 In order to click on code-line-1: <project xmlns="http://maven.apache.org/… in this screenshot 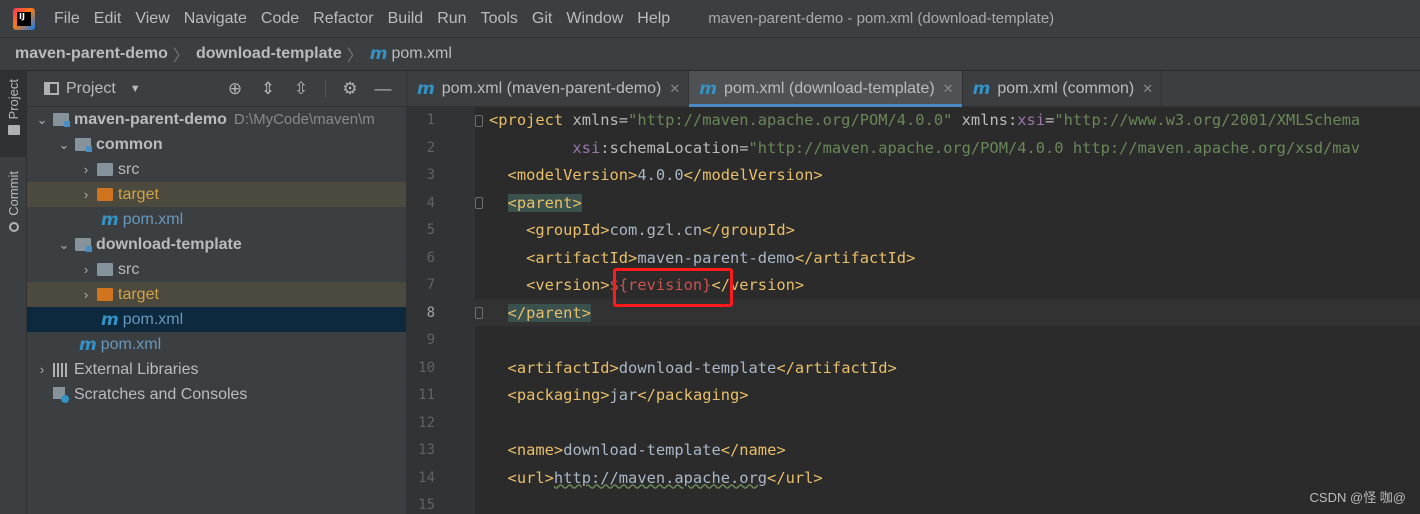, I will do `click(925, 120)`.